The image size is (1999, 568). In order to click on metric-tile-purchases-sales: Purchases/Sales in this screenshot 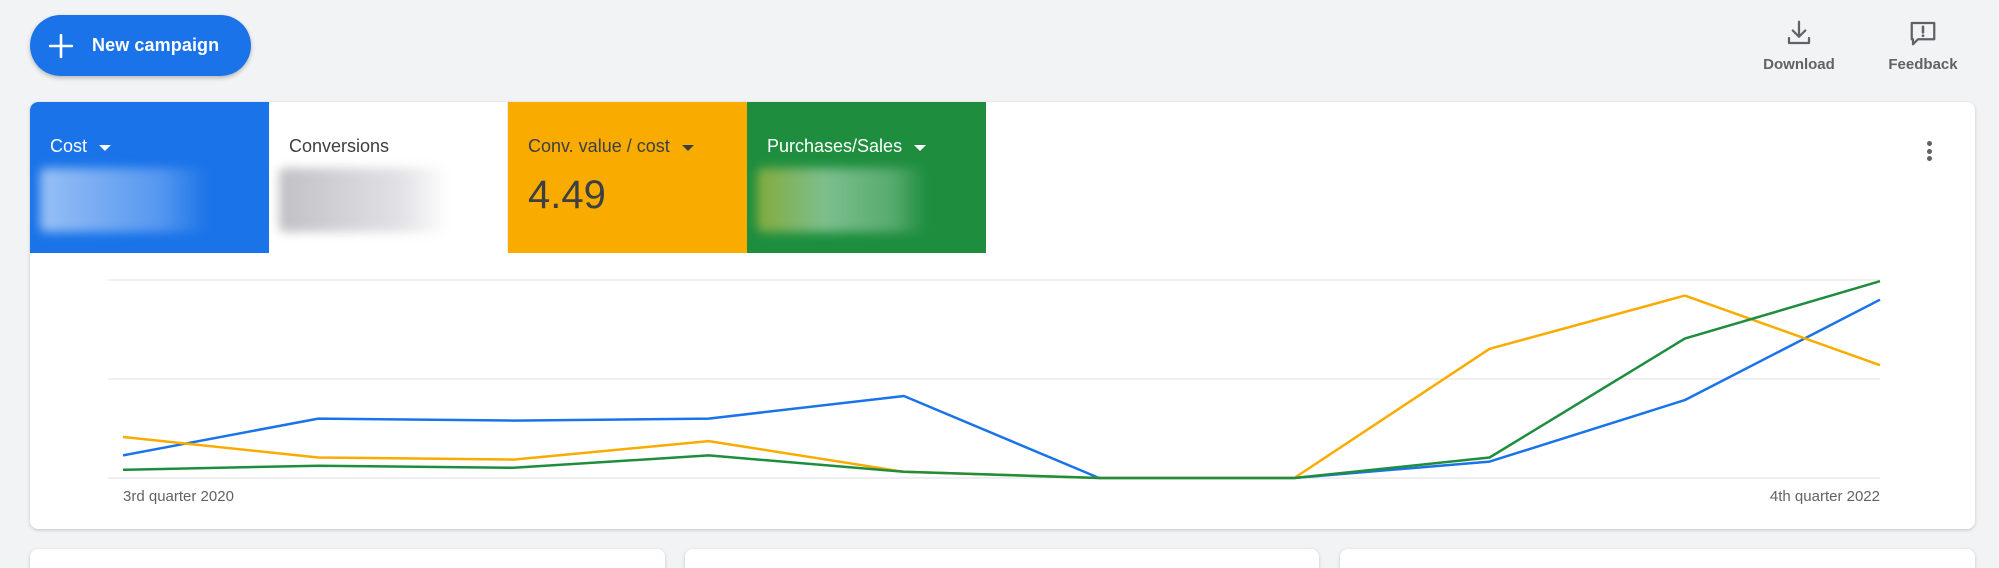, I will do `click(866, 177)`.